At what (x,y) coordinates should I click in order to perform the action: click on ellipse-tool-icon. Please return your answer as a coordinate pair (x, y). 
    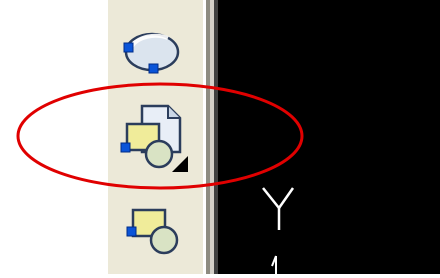
    Looking at the image, I should click on (151, 53).